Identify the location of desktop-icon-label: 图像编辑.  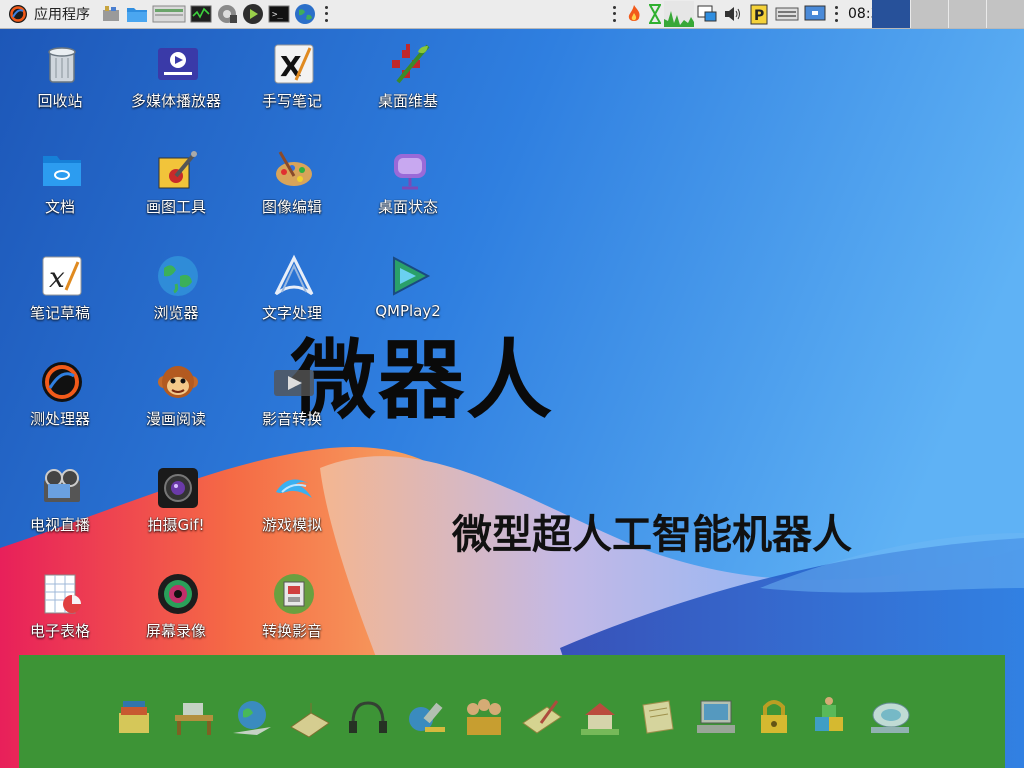
(291, 207).